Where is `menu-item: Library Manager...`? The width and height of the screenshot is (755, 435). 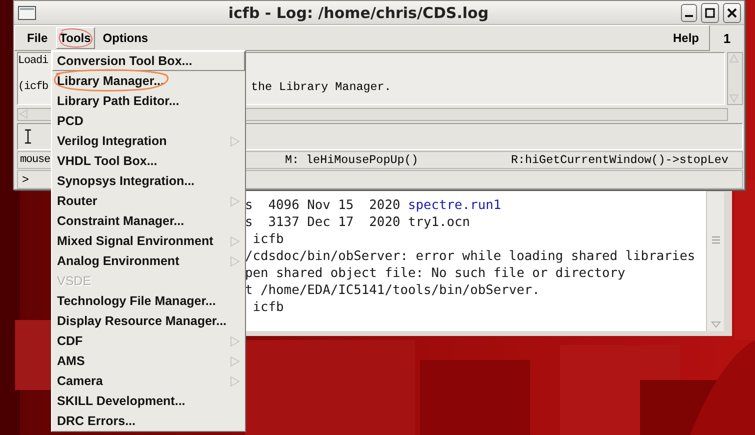
menu-item: Library Manager... is located at coordinates (148, 81).